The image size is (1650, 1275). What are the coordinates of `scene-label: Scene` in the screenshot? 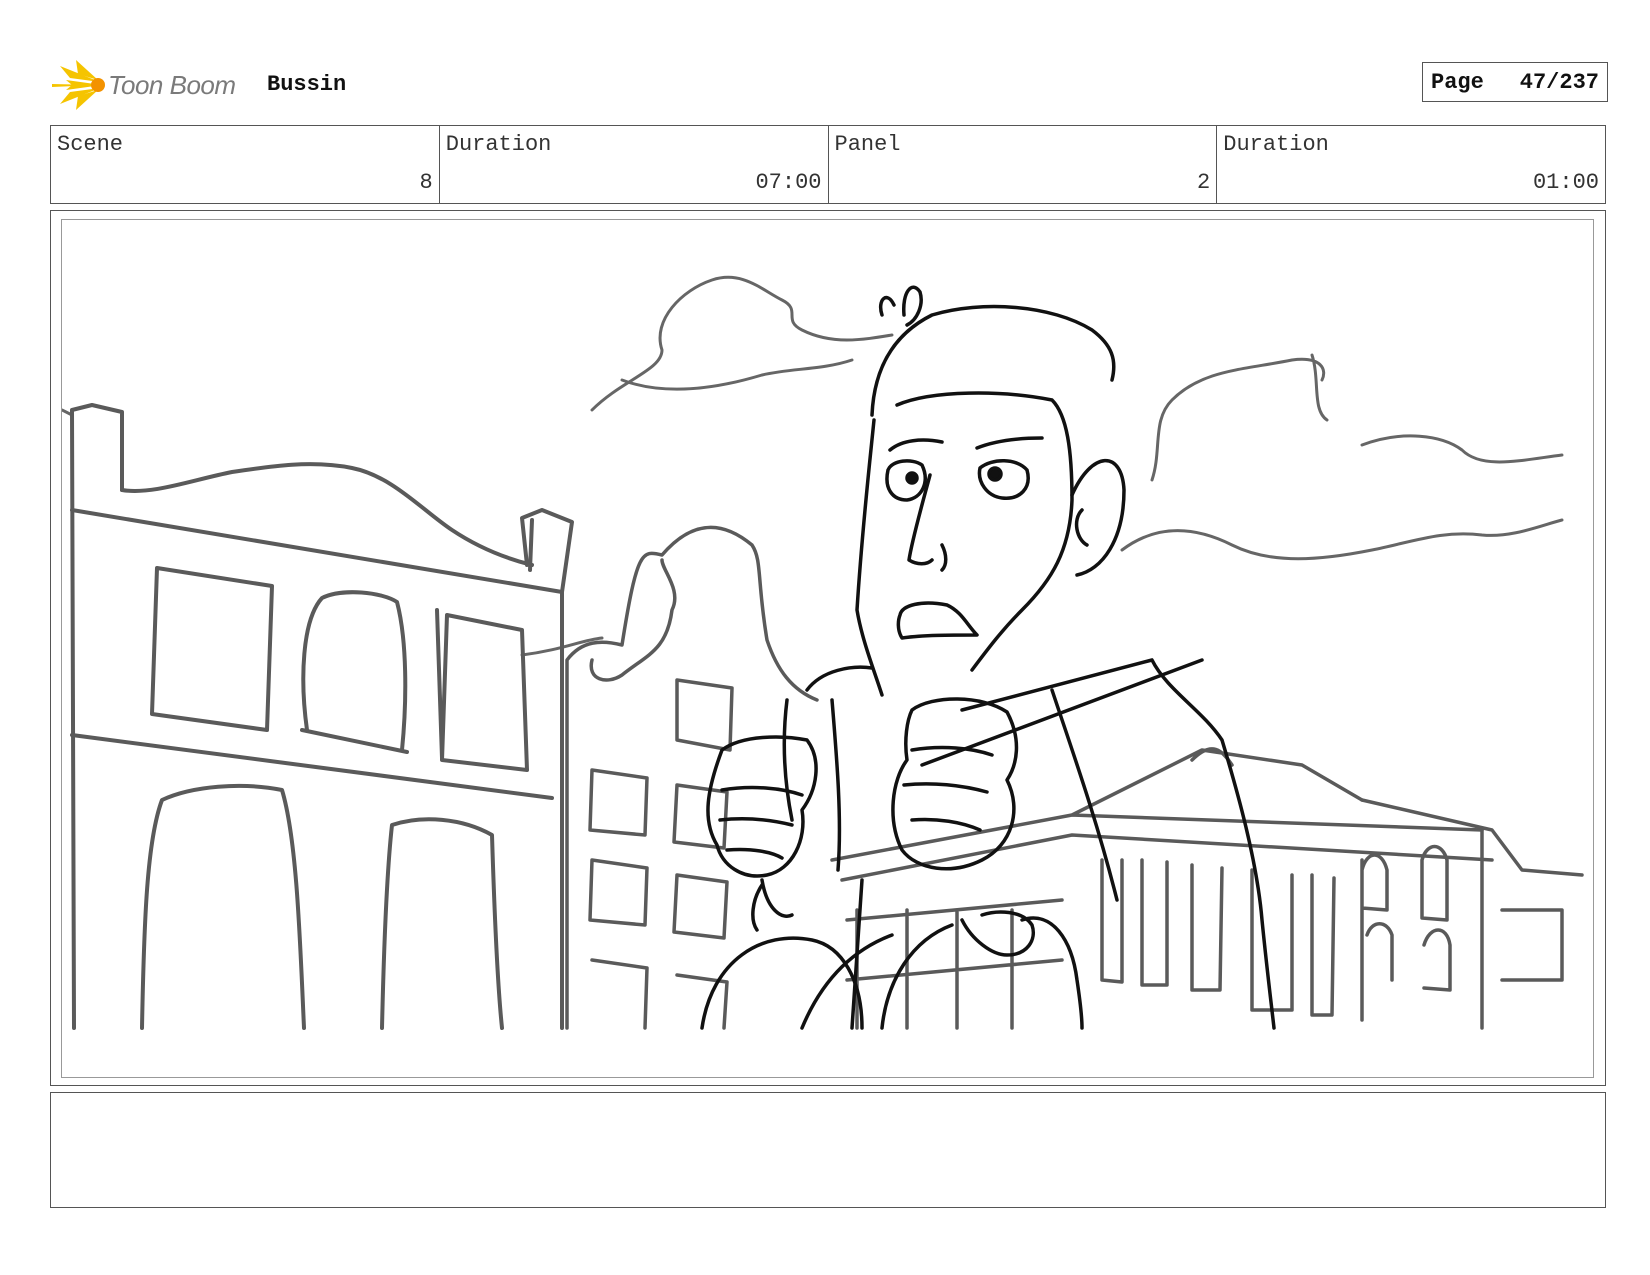 It's located at (90, 144).